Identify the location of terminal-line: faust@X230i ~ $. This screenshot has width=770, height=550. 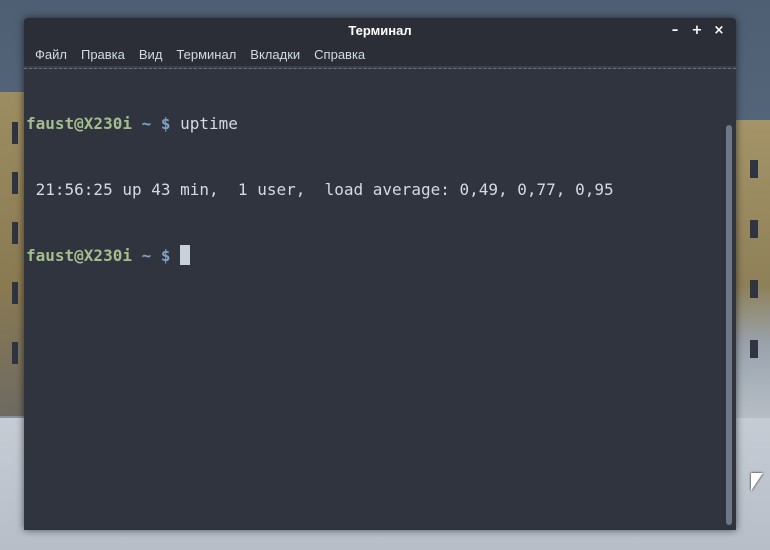
(371, 256).